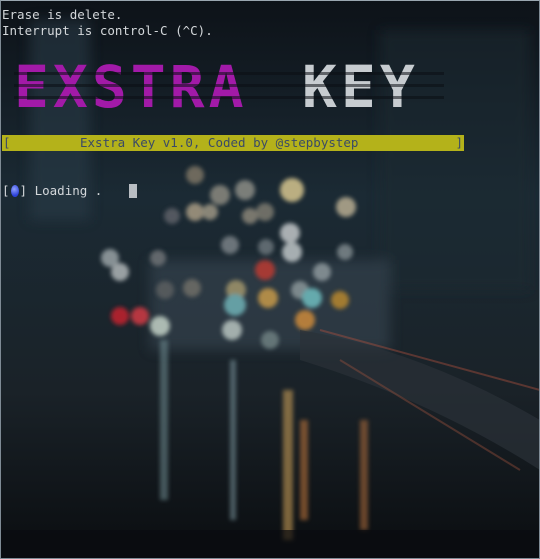 This screenshot has height=559, width=540. I want to click on banner-left-bracket: [, so click(7, 142).